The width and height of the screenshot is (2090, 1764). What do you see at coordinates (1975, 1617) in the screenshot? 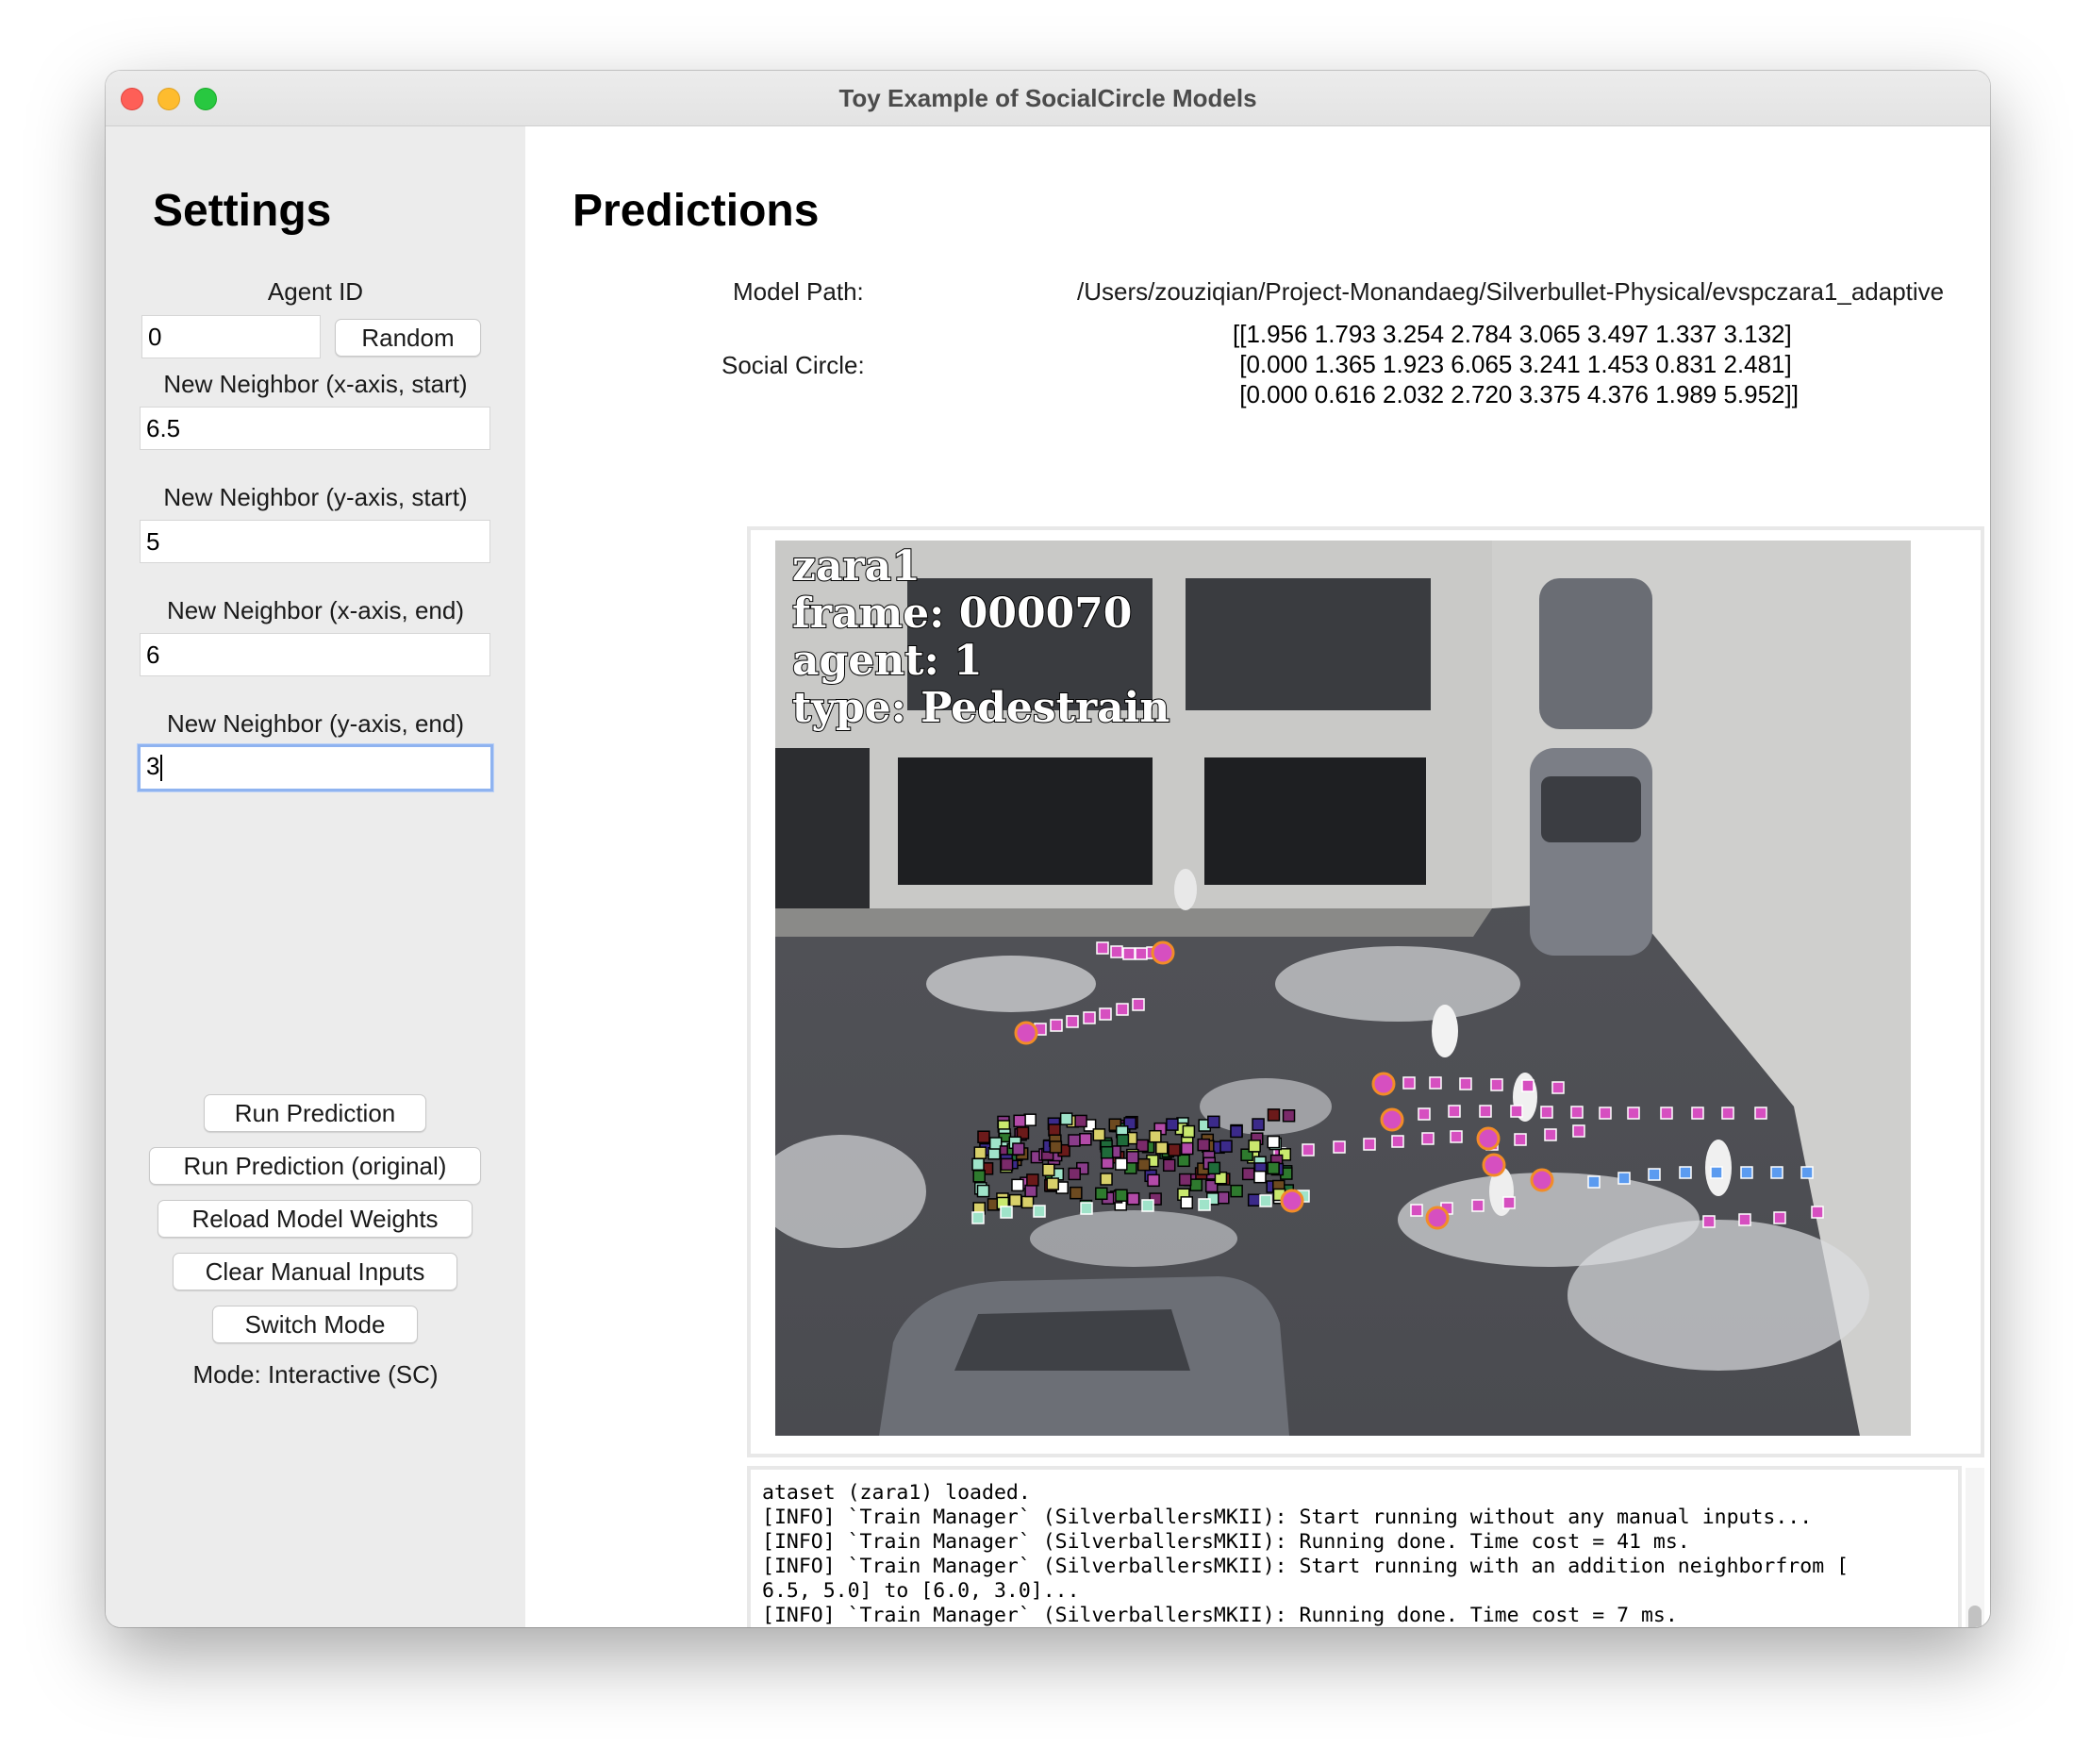
I see `log-scrollbar-thumb` at bounding box center [1975, 1617].